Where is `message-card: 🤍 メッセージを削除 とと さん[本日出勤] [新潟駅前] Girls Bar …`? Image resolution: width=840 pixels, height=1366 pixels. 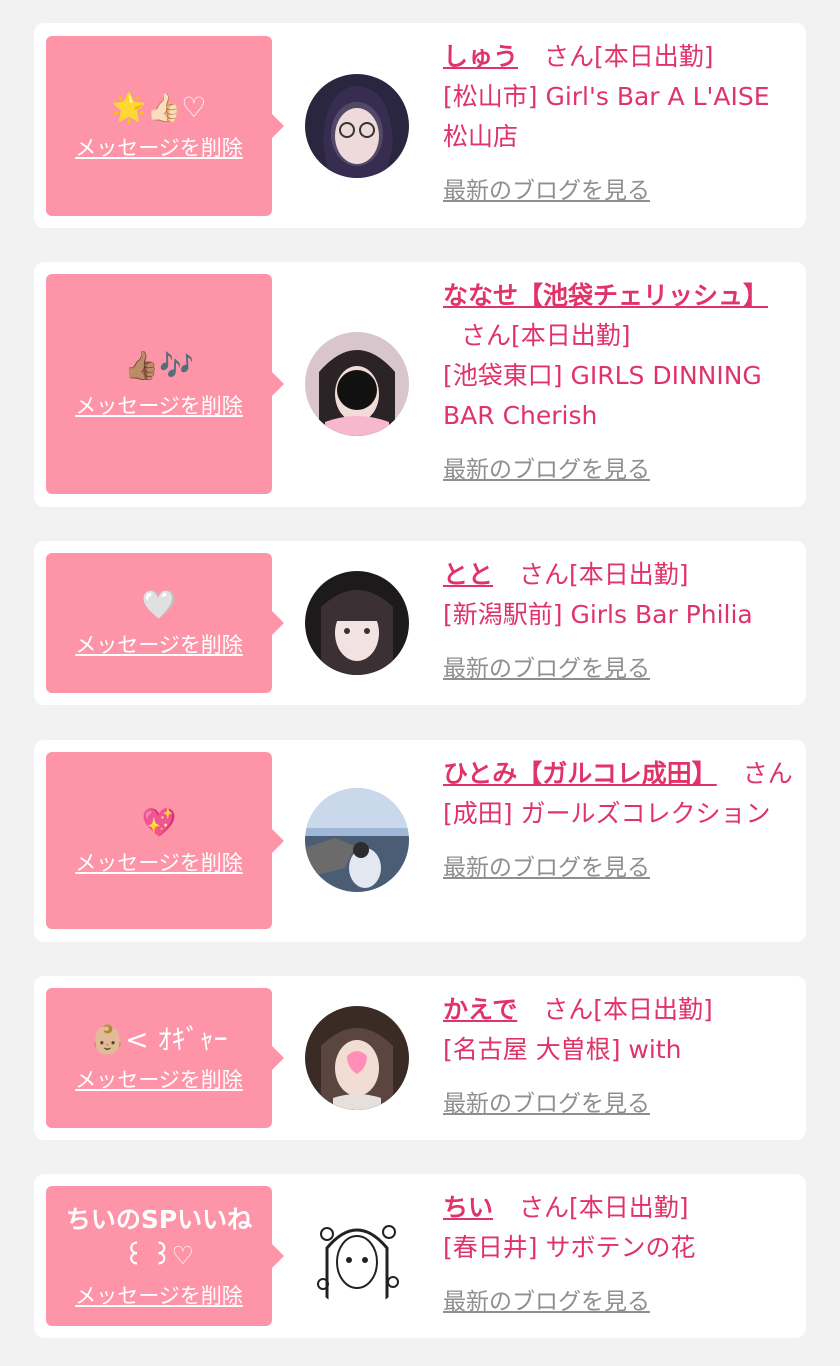
message-card: 🤍 メッセージを削除 とと さん[本日出勤] [新潟駅前] Girls Bar … is located at coordinates (420, 623).